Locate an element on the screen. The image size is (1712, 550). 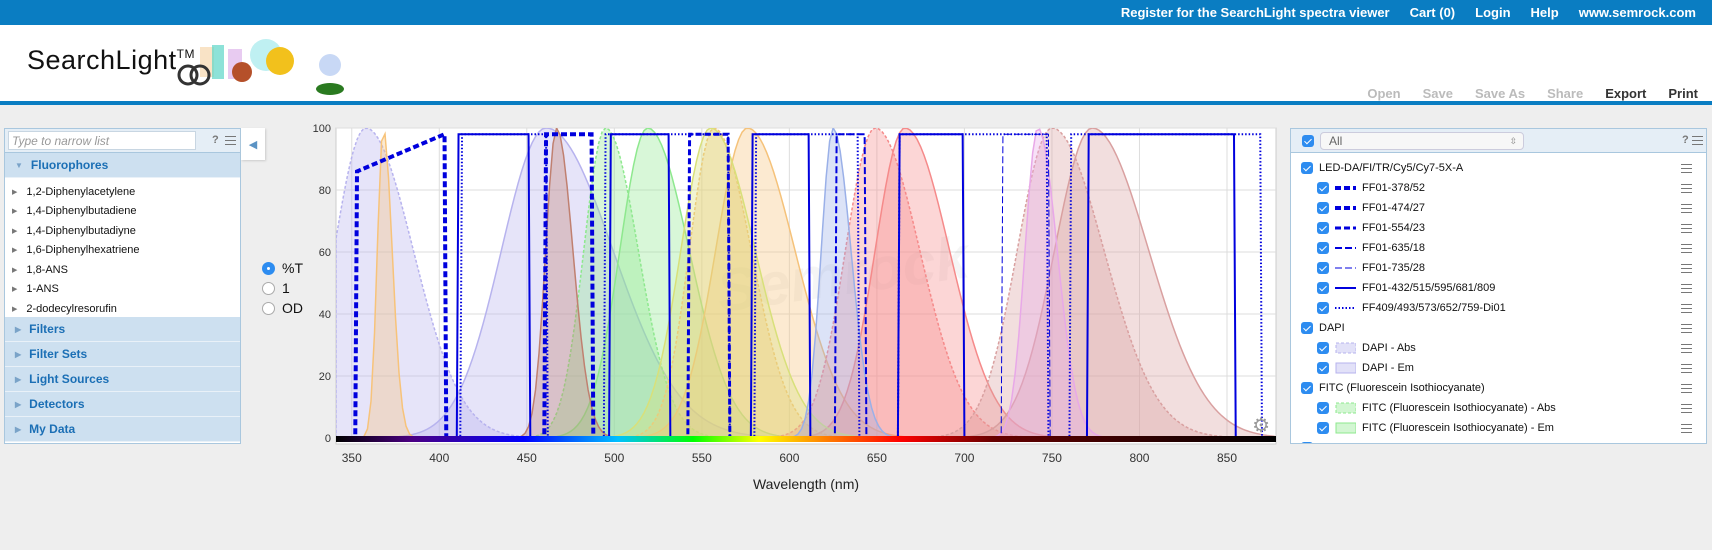
help-icon: ? is located at coordinates (1685, 140).